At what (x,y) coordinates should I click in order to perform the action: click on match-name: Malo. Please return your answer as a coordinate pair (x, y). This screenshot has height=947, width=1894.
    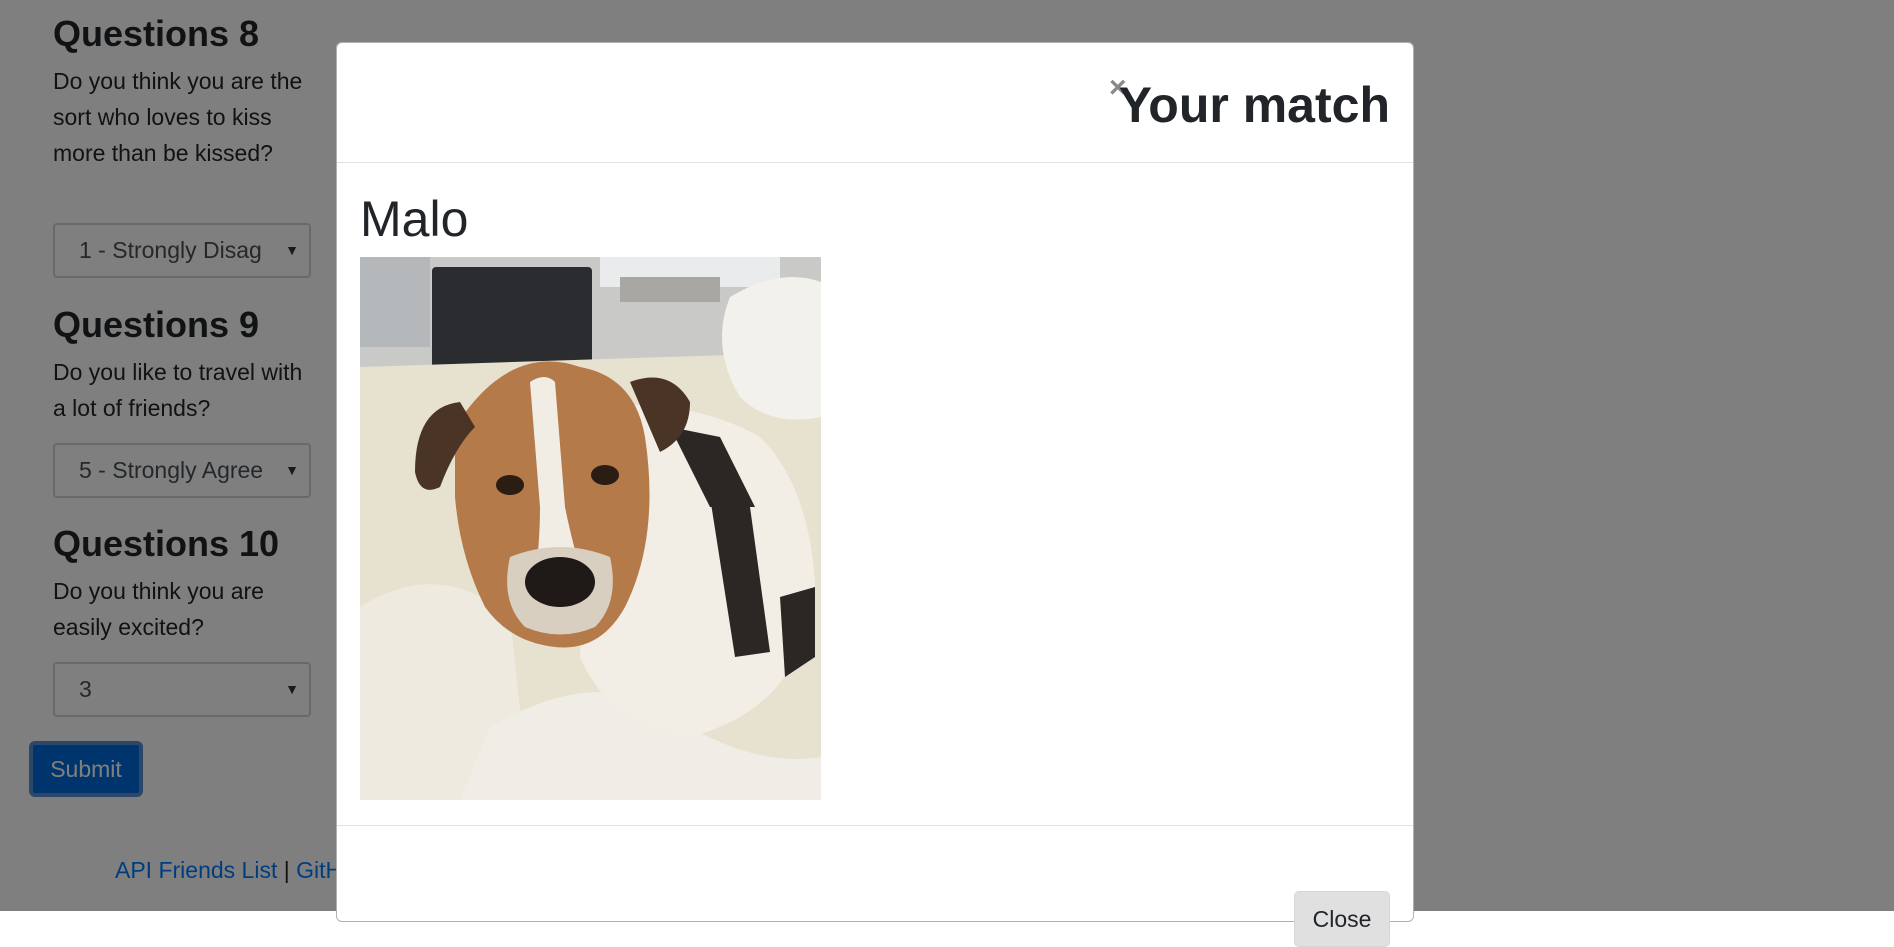
    Looking at the image, I should click on (414, 219).